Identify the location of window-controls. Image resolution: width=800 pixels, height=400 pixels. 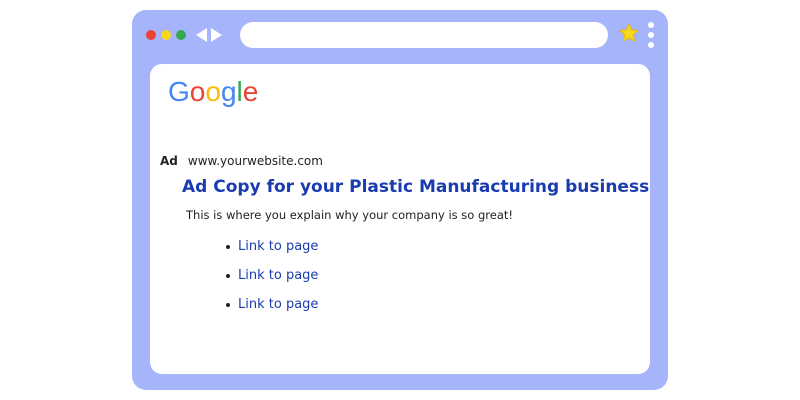
(166, 35).